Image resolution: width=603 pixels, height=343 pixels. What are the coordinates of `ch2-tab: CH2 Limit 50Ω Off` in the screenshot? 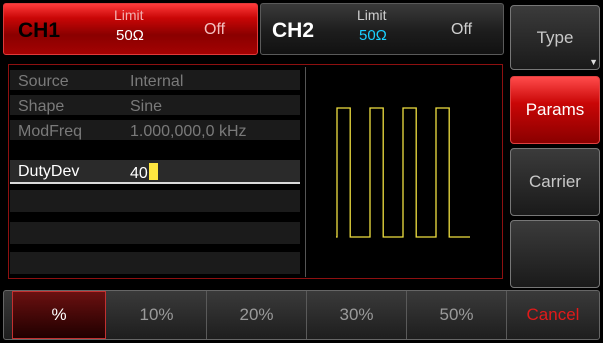 It's located at (382, 29).